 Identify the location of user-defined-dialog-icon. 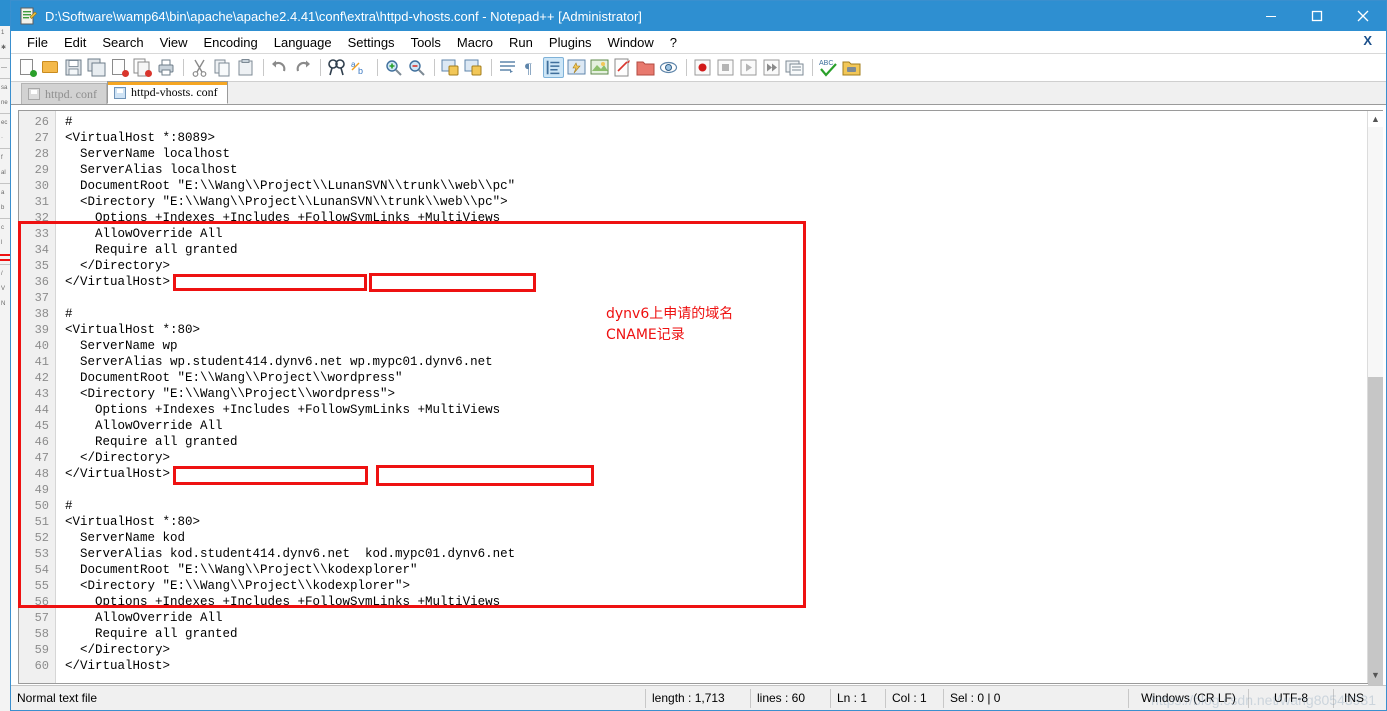
(576, 67).